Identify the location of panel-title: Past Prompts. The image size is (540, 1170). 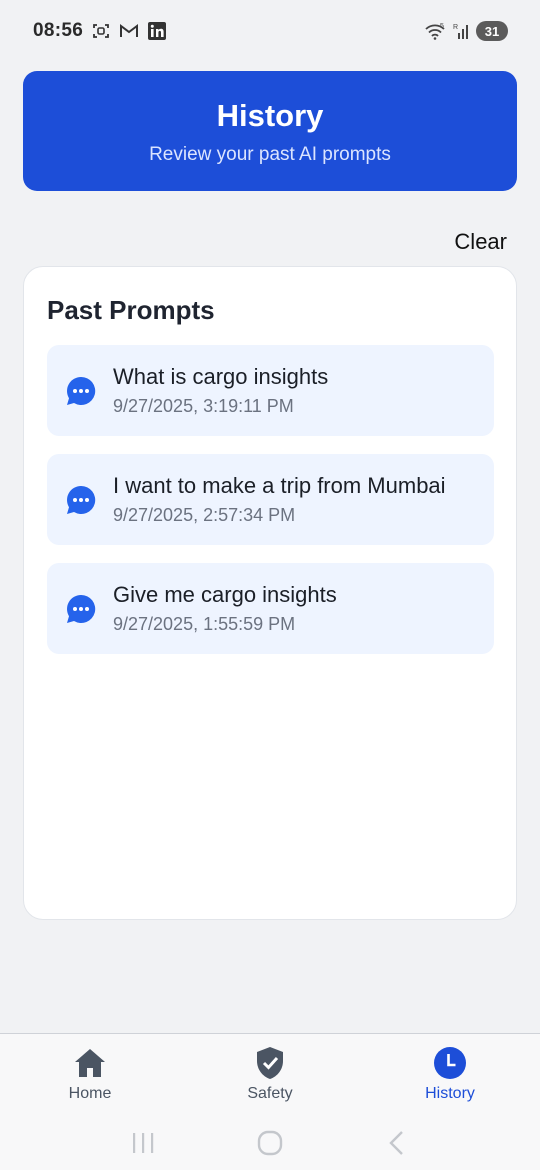
(131, 310).